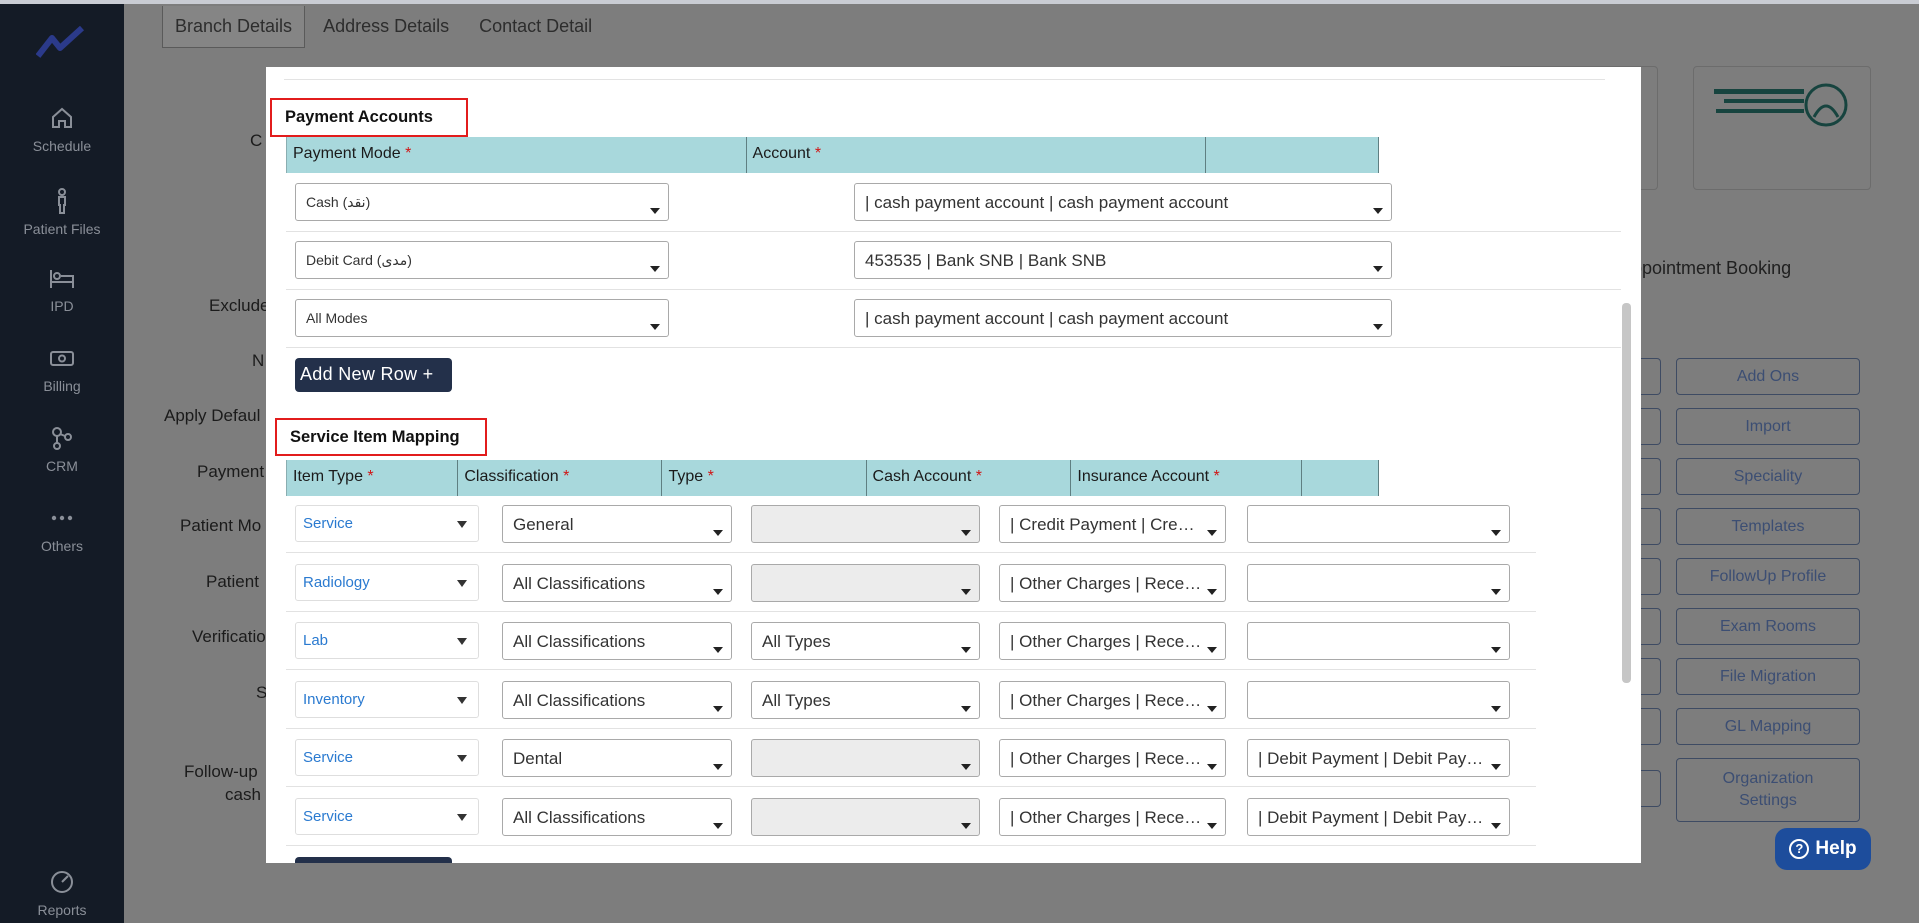 The width and height of the screenshot is (1919, 923). I want to click on column-header-insurance-account: Insurance Account *, so click(1185, 478).